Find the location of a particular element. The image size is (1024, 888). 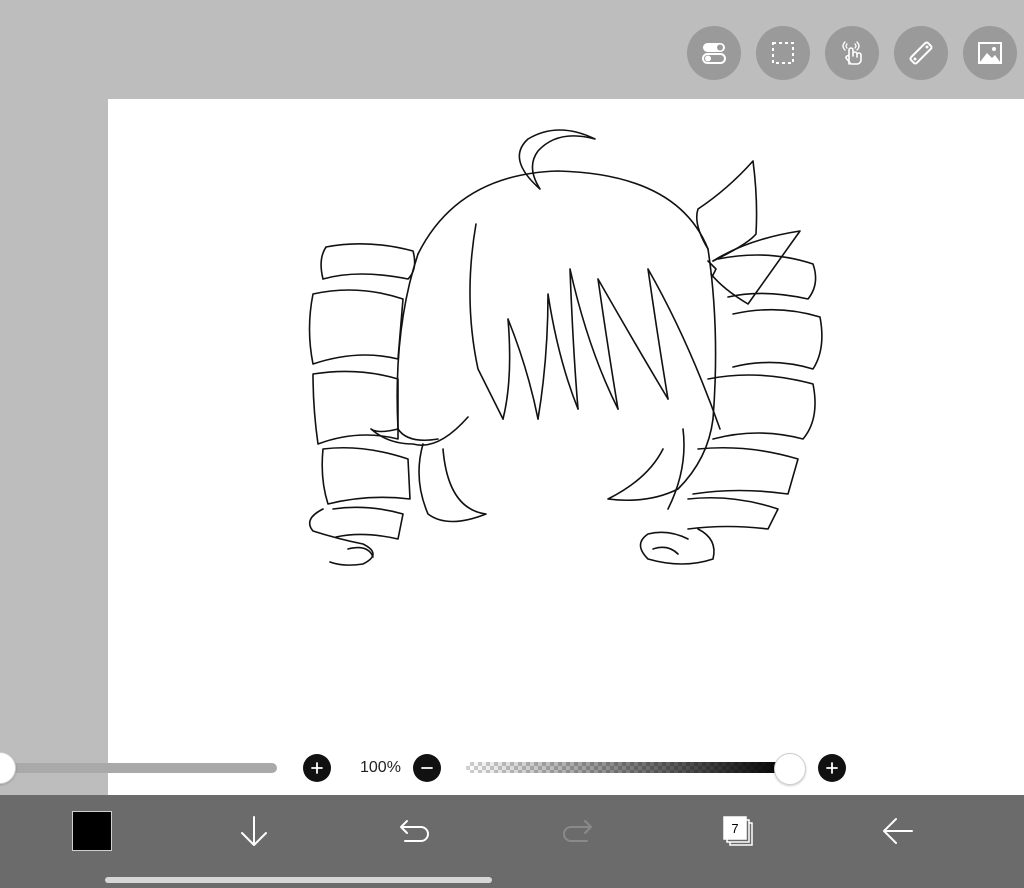

home-indicator is located at coordinates (298, 880).